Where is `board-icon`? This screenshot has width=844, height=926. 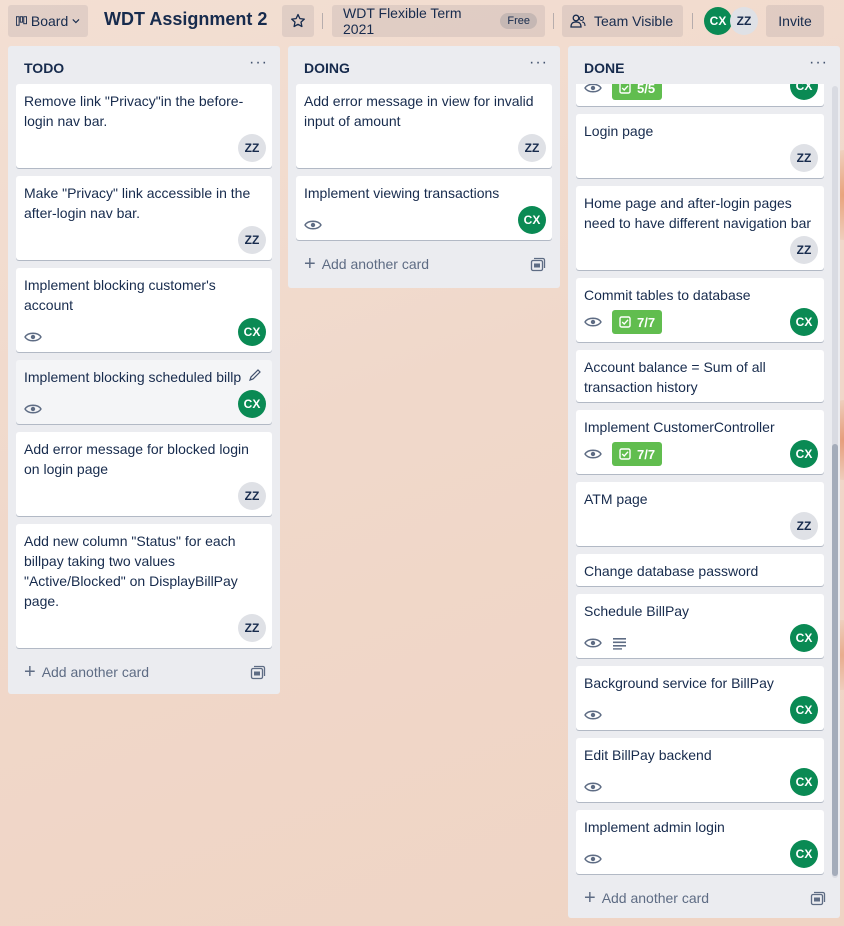
board-icon is located at coordinates (21, 21).